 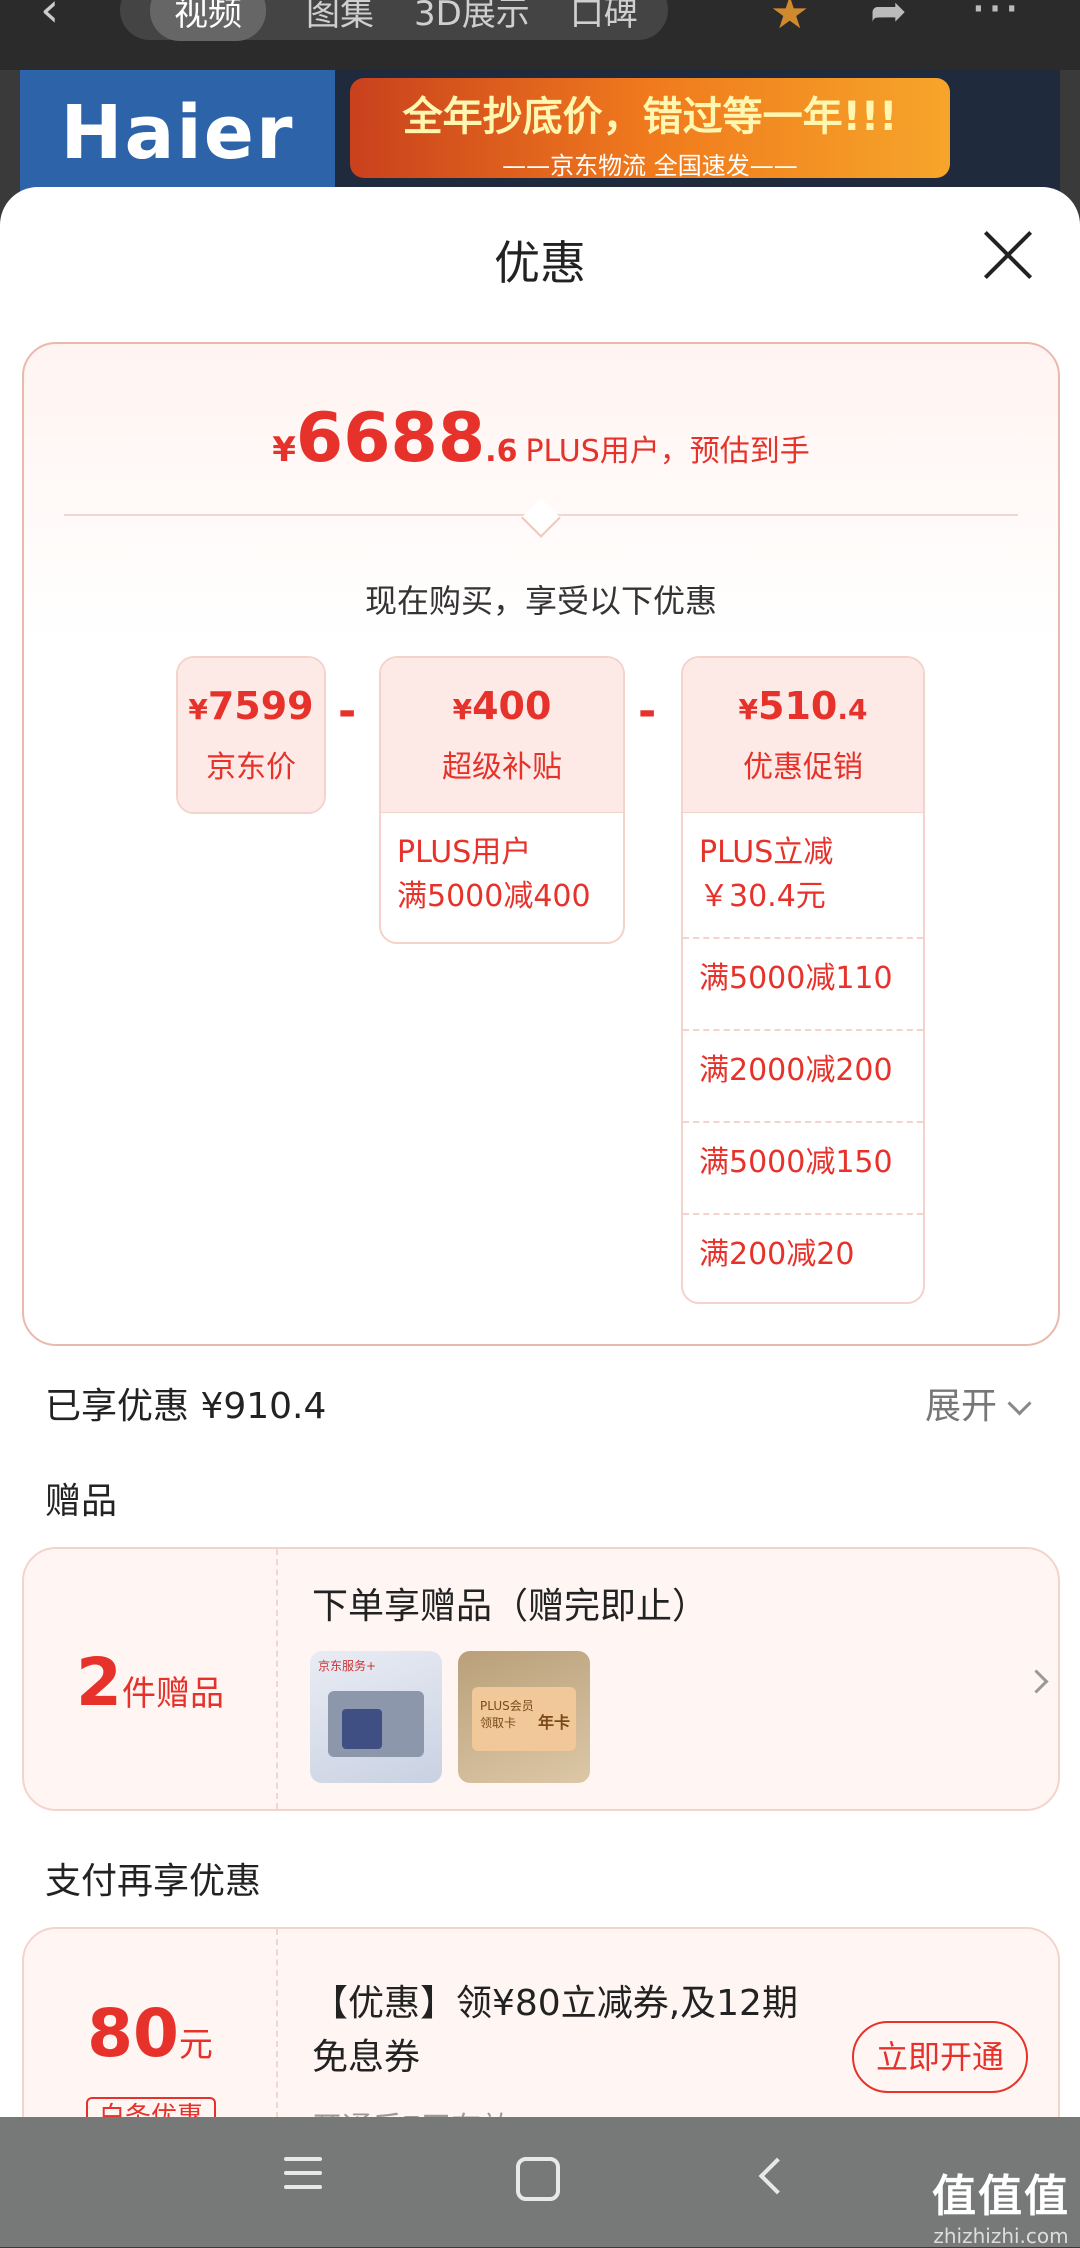 What do you see at coordinates (502, 874) in the screenshot?
I see `subsidy-detail: PLUS用户 满5000减400` at bounding box center [502, 874].